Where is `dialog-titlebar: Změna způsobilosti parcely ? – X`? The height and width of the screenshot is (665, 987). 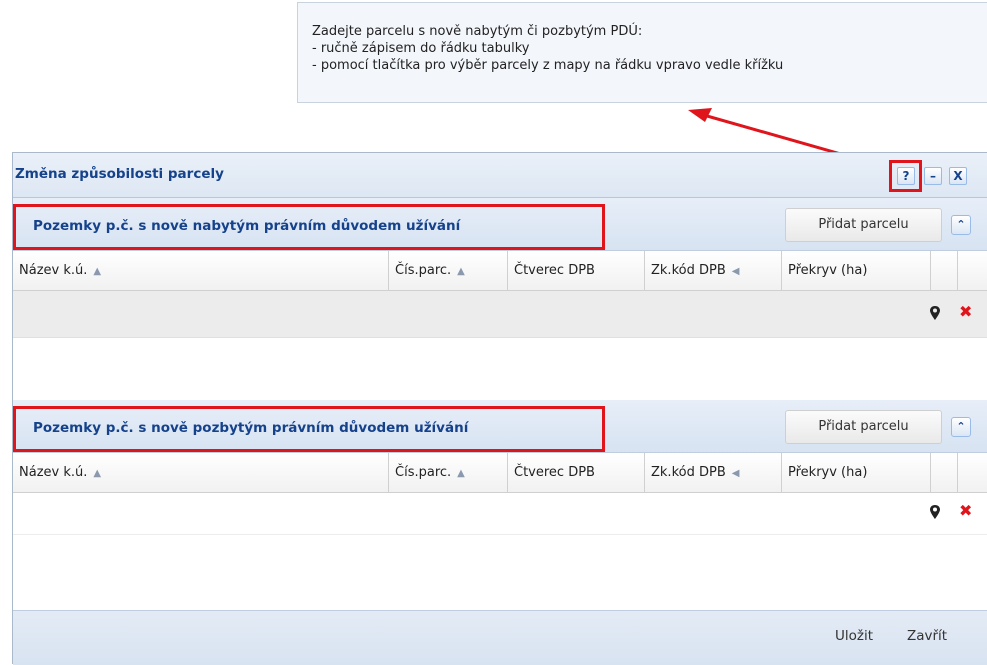
dialog-titlebar: Změna způsobilosti parcely ? – X is located at coordinates (500, 175).